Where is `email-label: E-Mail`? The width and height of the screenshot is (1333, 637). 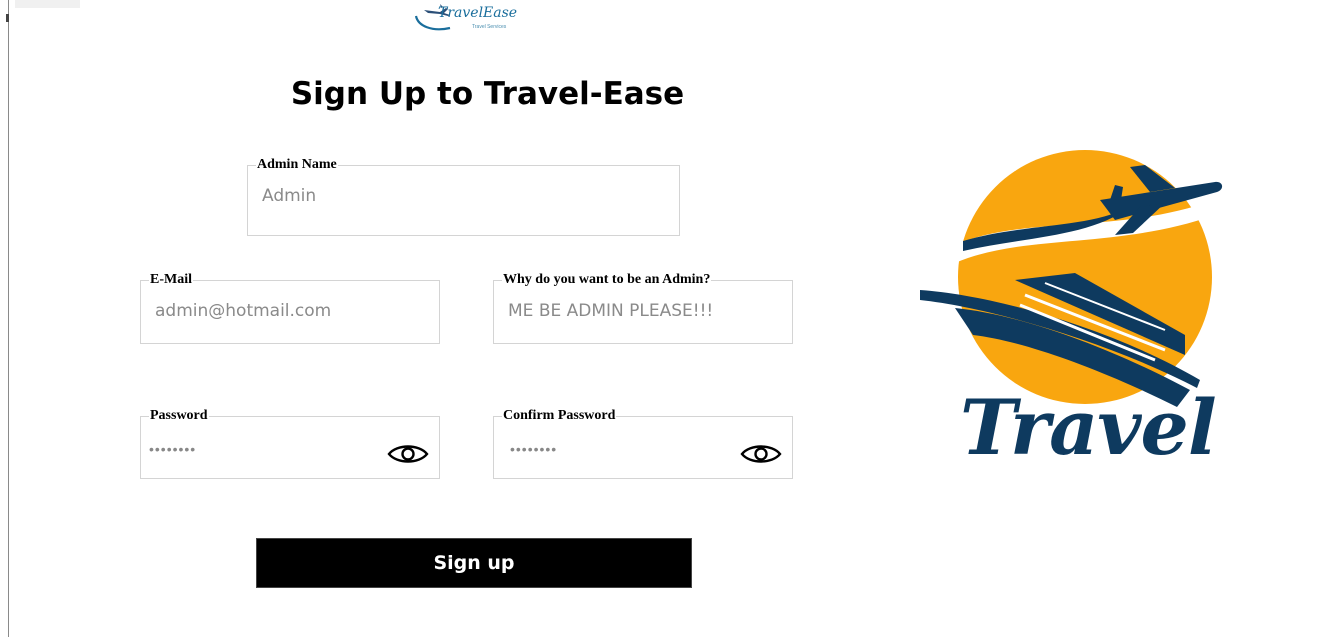 email-label: E-Mail is located at coordinates (171, 279).